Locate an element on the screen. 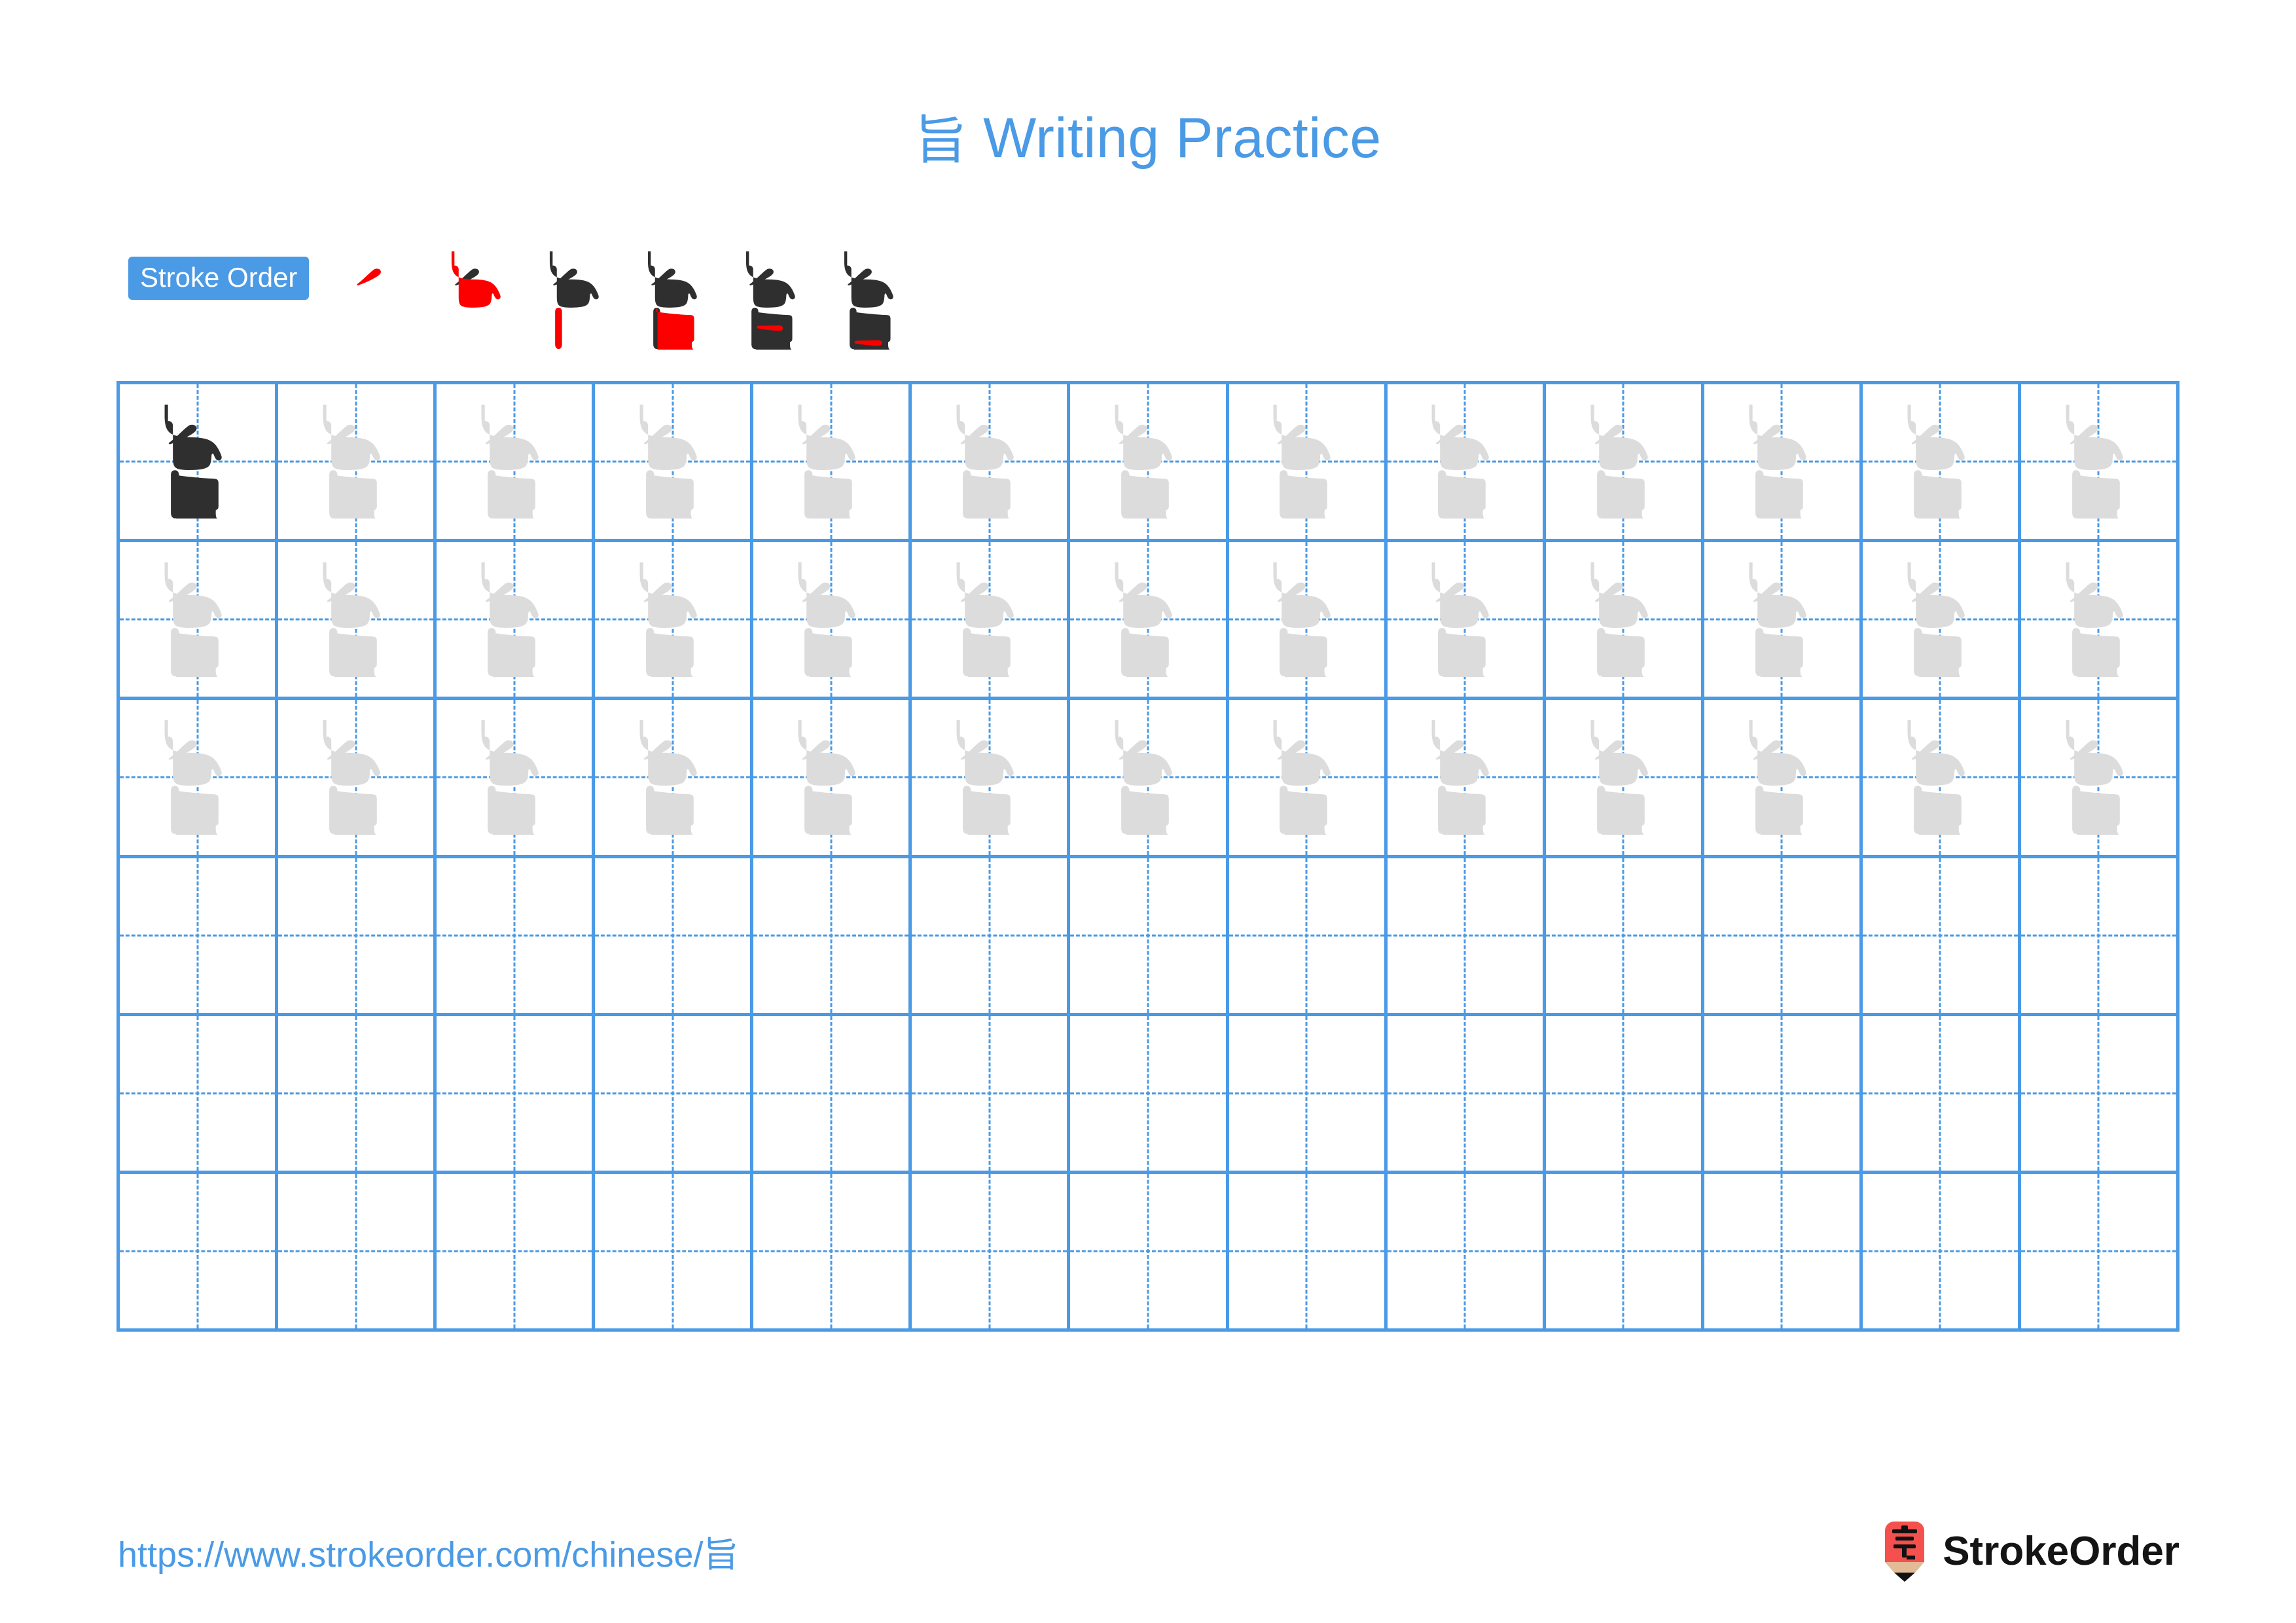 The width and height of the screenshot is (2296, 1623). stroke-step-2-glyph is located at coordinates (476, 279).